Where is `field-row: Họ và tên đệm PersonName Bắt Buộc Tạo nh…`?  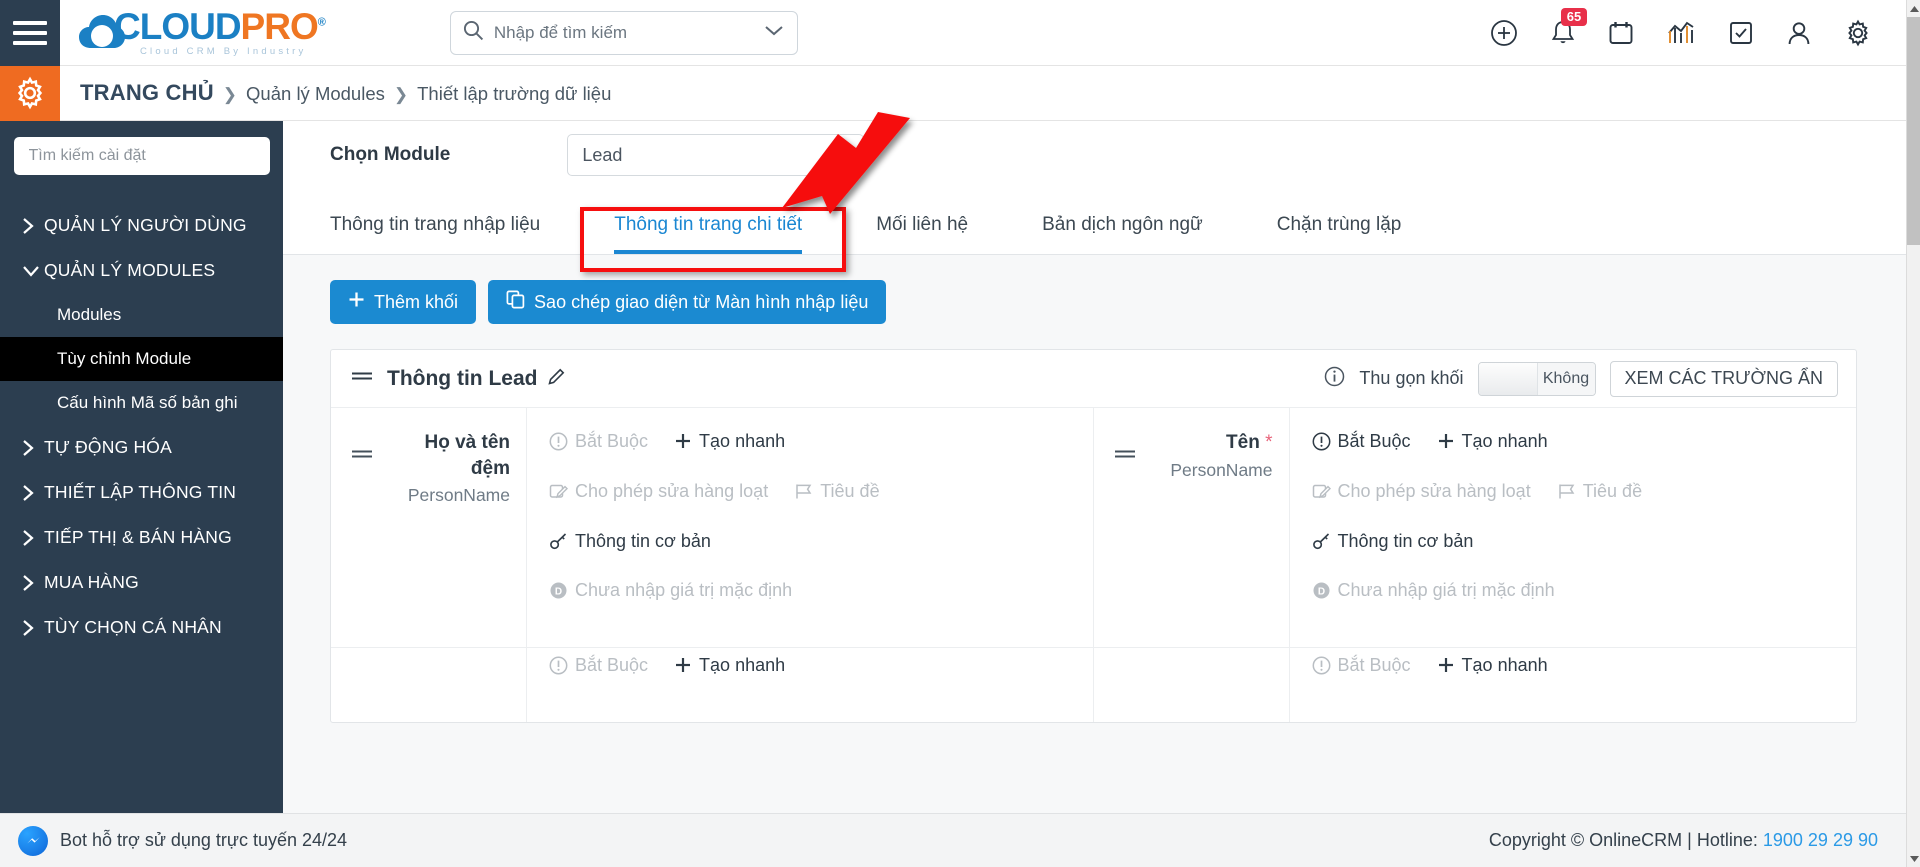
field-row: Họ và tên đệm PersonName Bắt Buộc Tạo nh… is located at coordinates (712, 528).